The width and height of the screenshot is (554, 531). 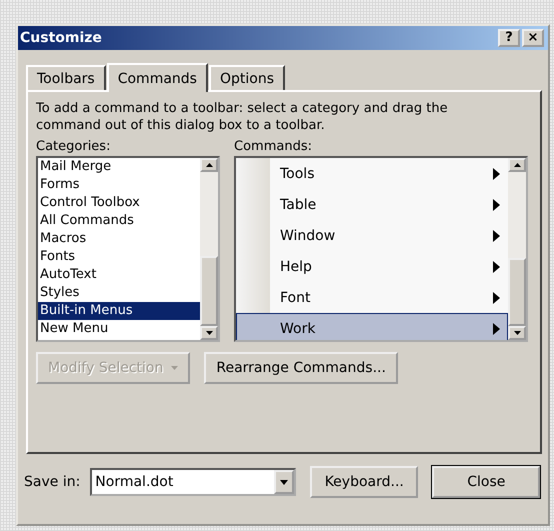 I want to click on tab: Commands, so click(x=157, y=77).